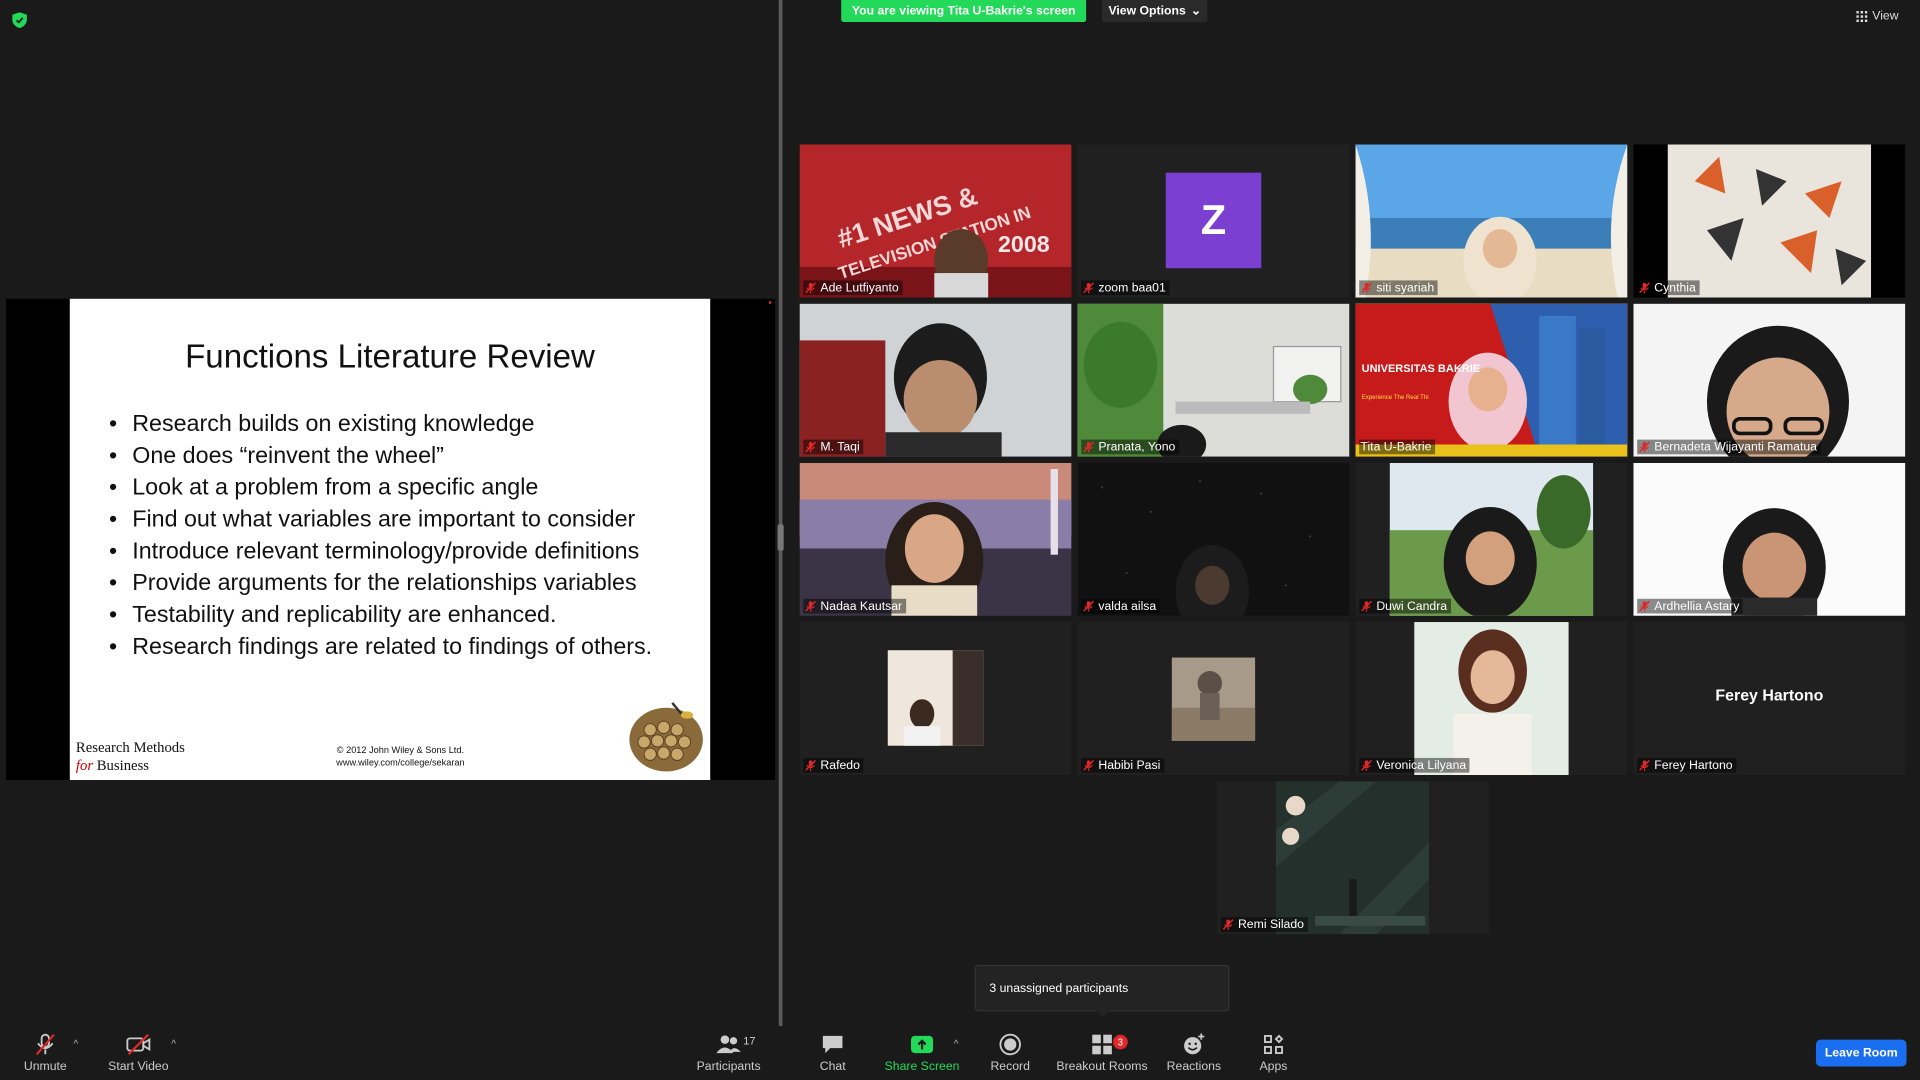  I want to click on participant-name-label: zoom baa01, so click(1125, 288).